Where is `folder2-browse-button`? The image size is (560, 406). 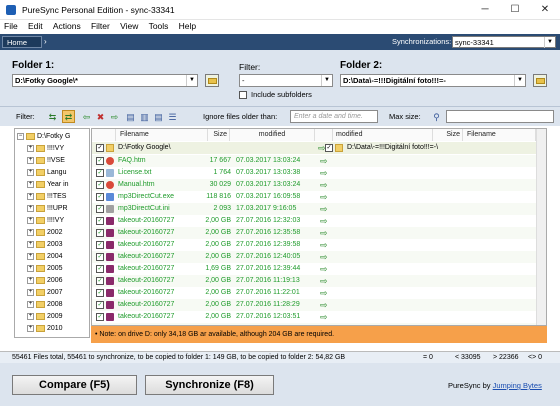
folder2-browse-button is located at coordinates (540, 80).